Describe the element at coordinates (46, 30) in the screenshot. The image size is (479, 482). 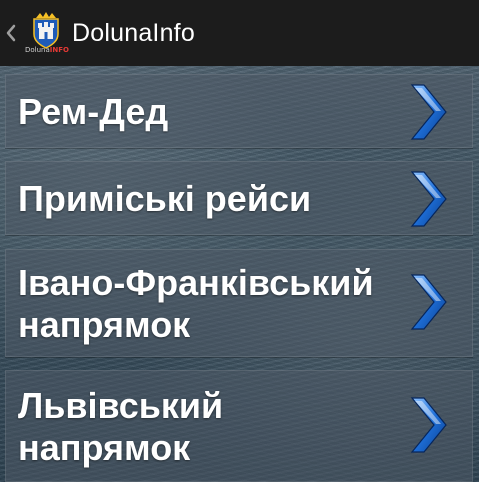
I see `coat-of-arms-icon` at that location.